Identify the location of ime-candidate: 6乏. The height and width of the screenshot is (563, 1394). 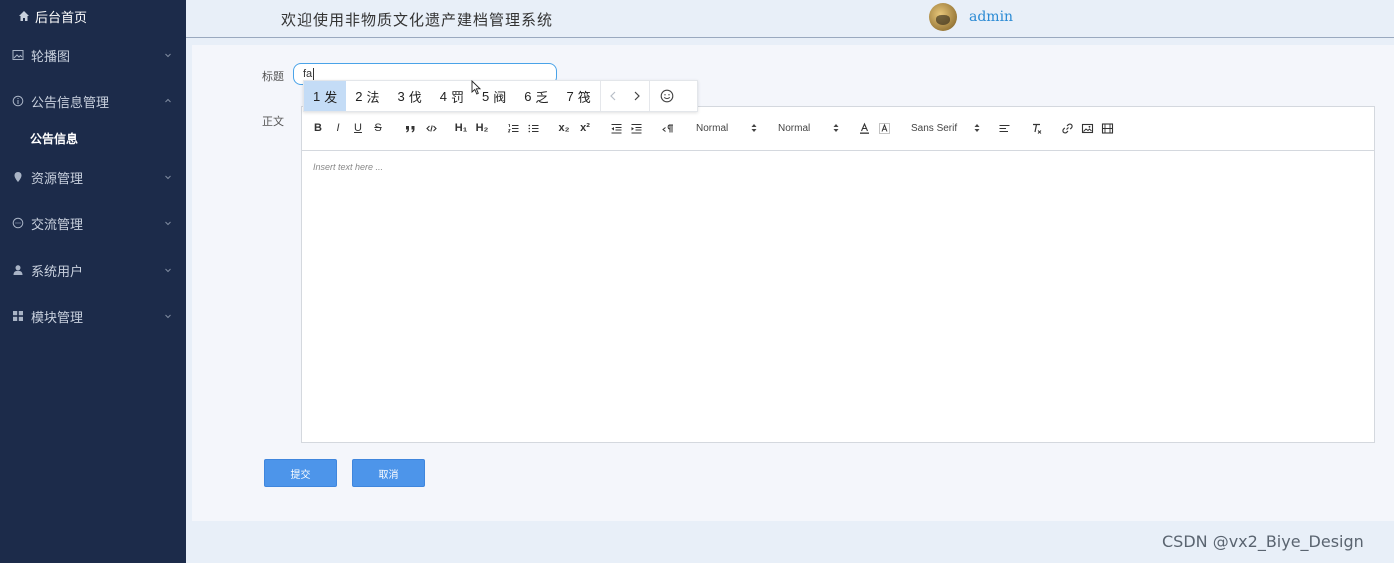
(536, 96).